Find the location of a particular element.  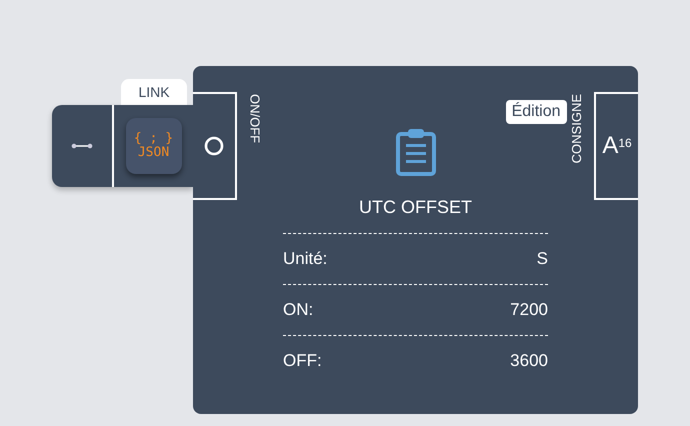

clipboard-icon is located at coordinates (415, 152).